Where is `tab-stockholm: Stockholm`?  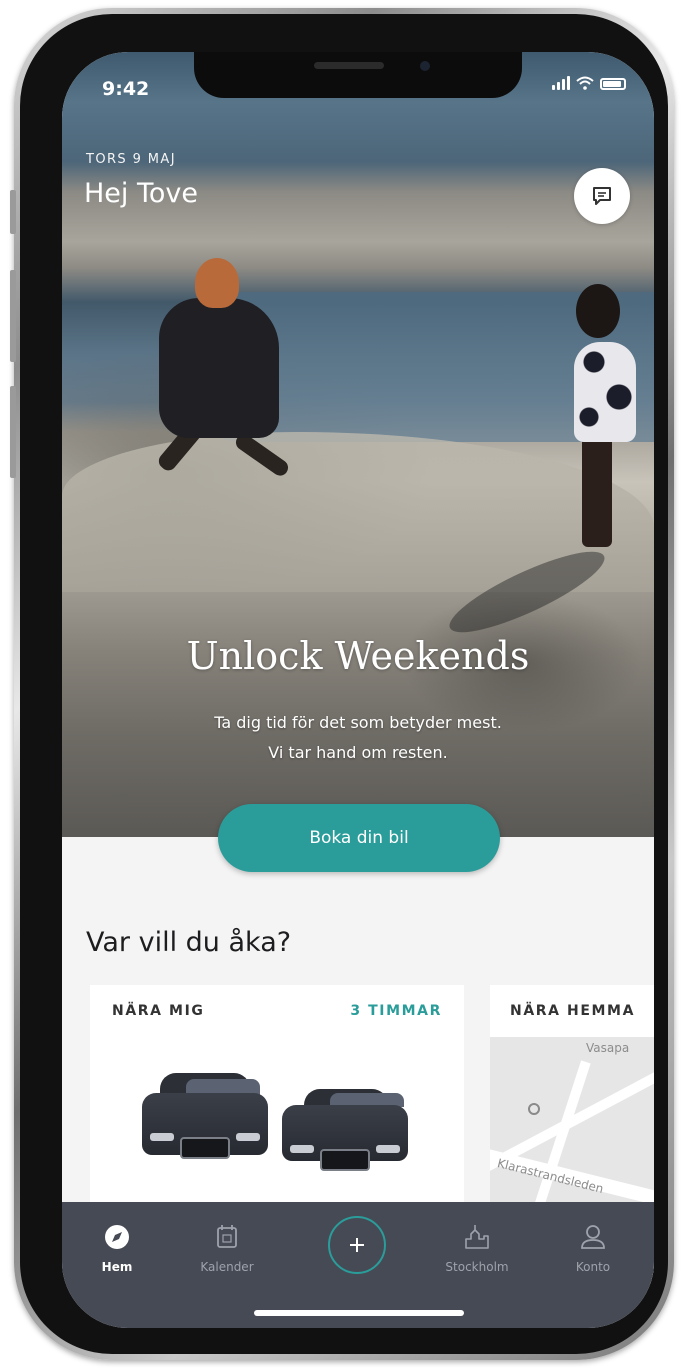 tab-stockholm: Stockholm is located at coordinates (477, 1248).